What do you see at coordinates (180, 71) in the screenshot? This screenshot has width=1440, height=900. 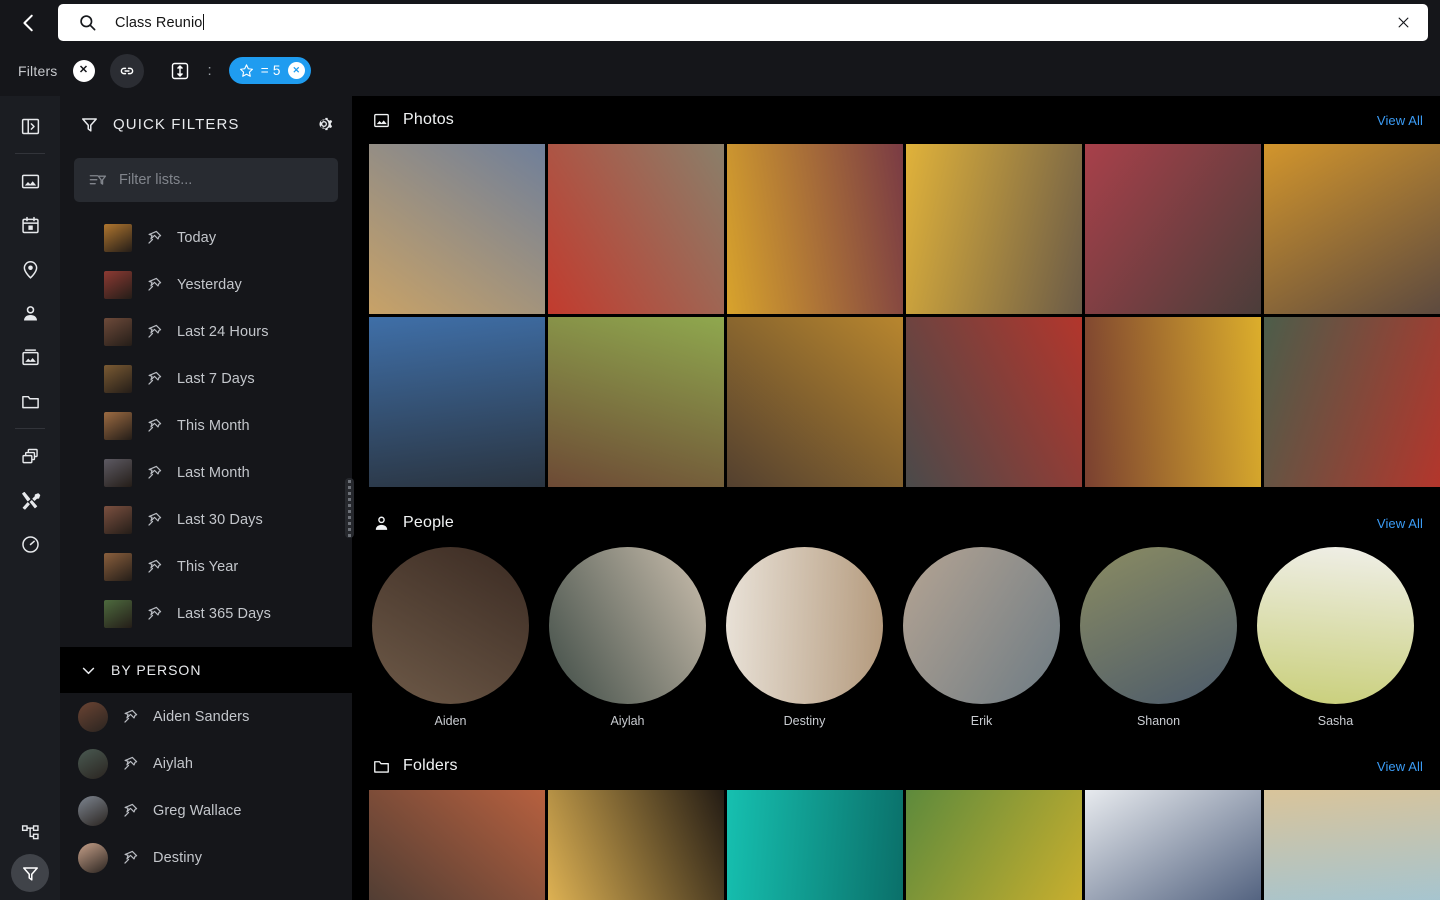 I see `sort-updown-button` at bounding box center [180, 71].